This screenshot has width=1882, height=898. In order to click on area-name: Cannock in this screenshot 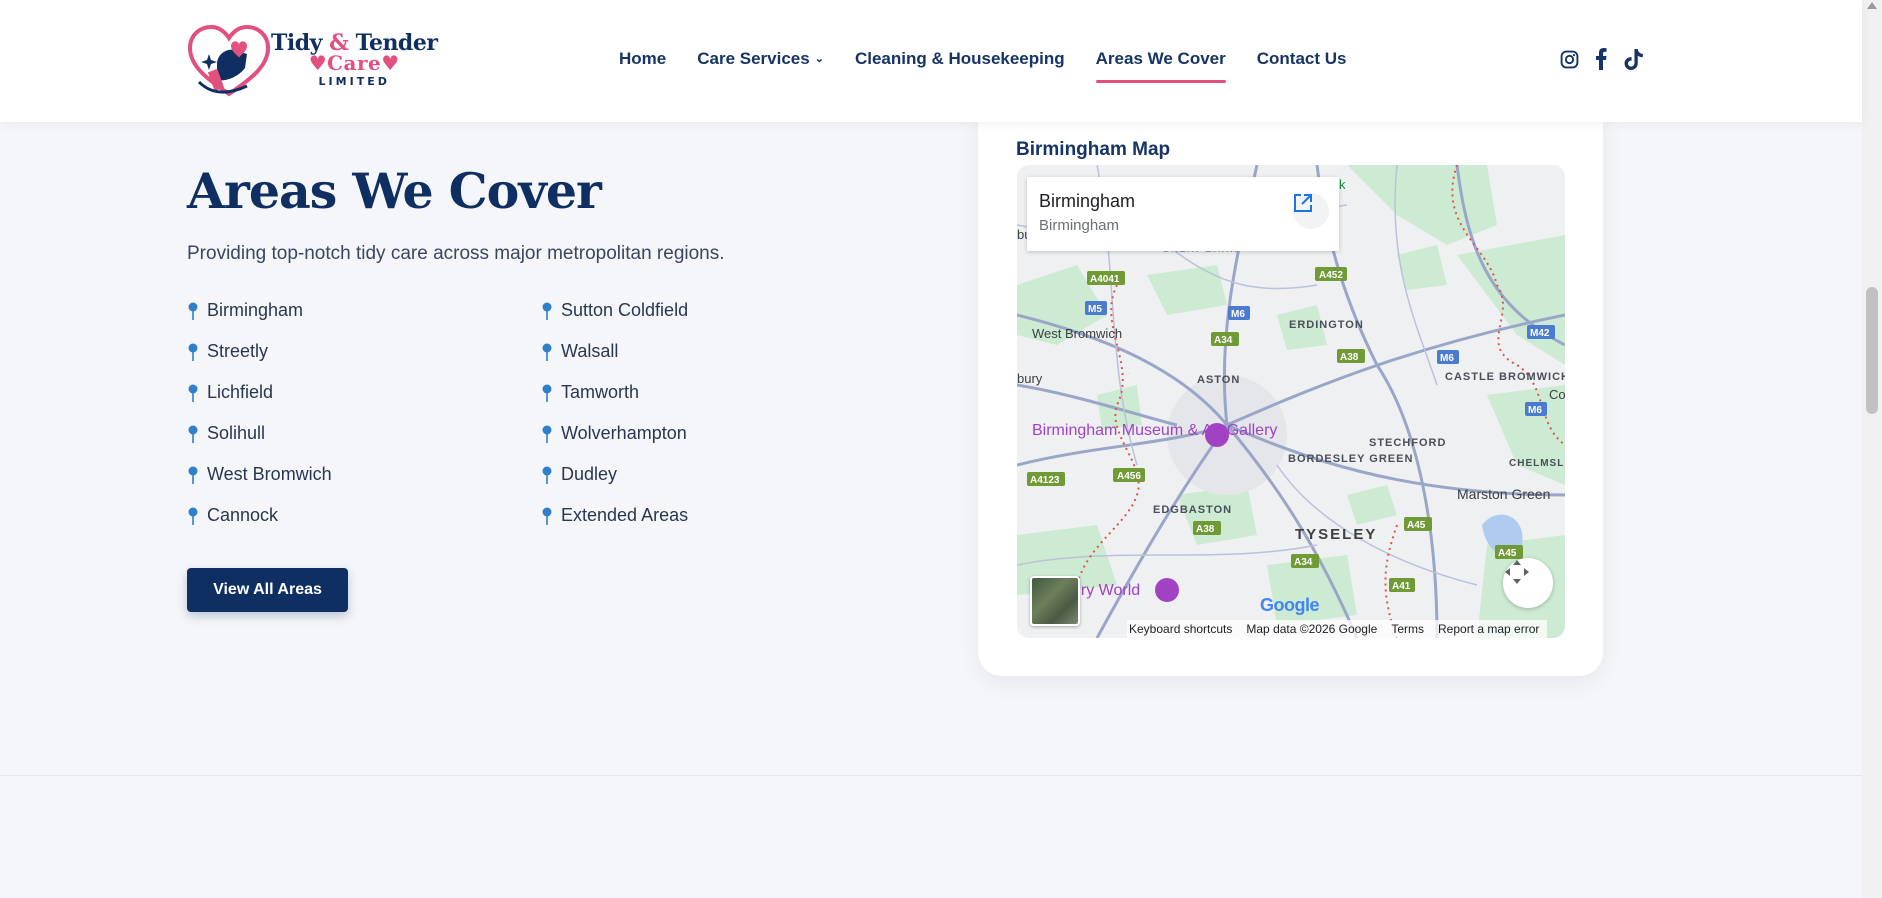, I will do `click(243, 515)`.